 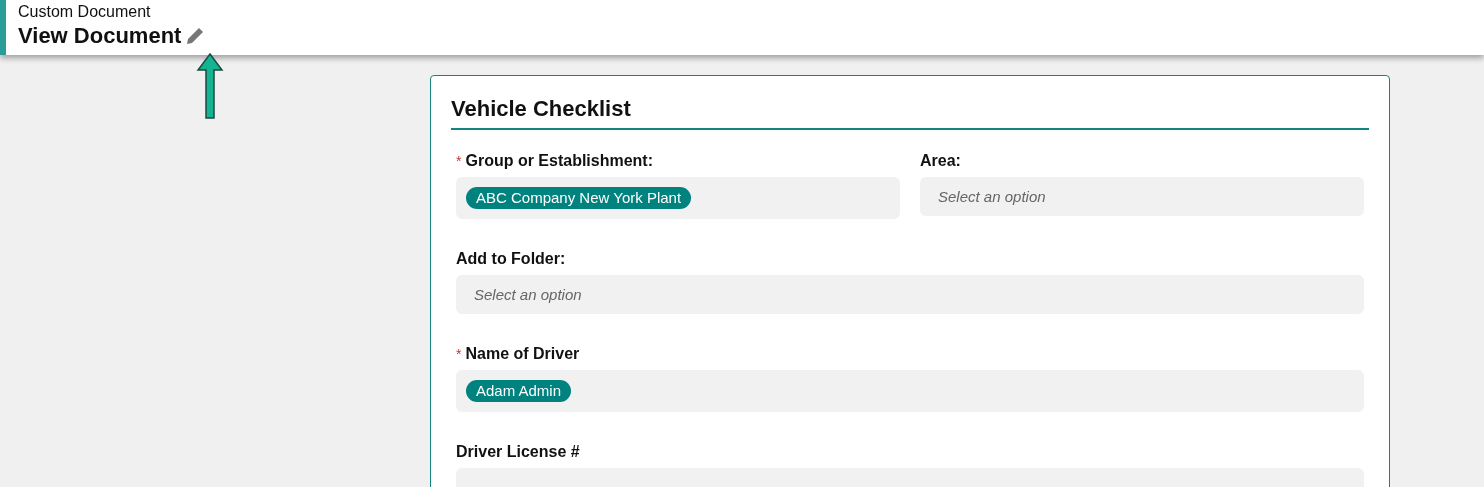 I want to click on field-label: Area:, so click(x=940, y=161).